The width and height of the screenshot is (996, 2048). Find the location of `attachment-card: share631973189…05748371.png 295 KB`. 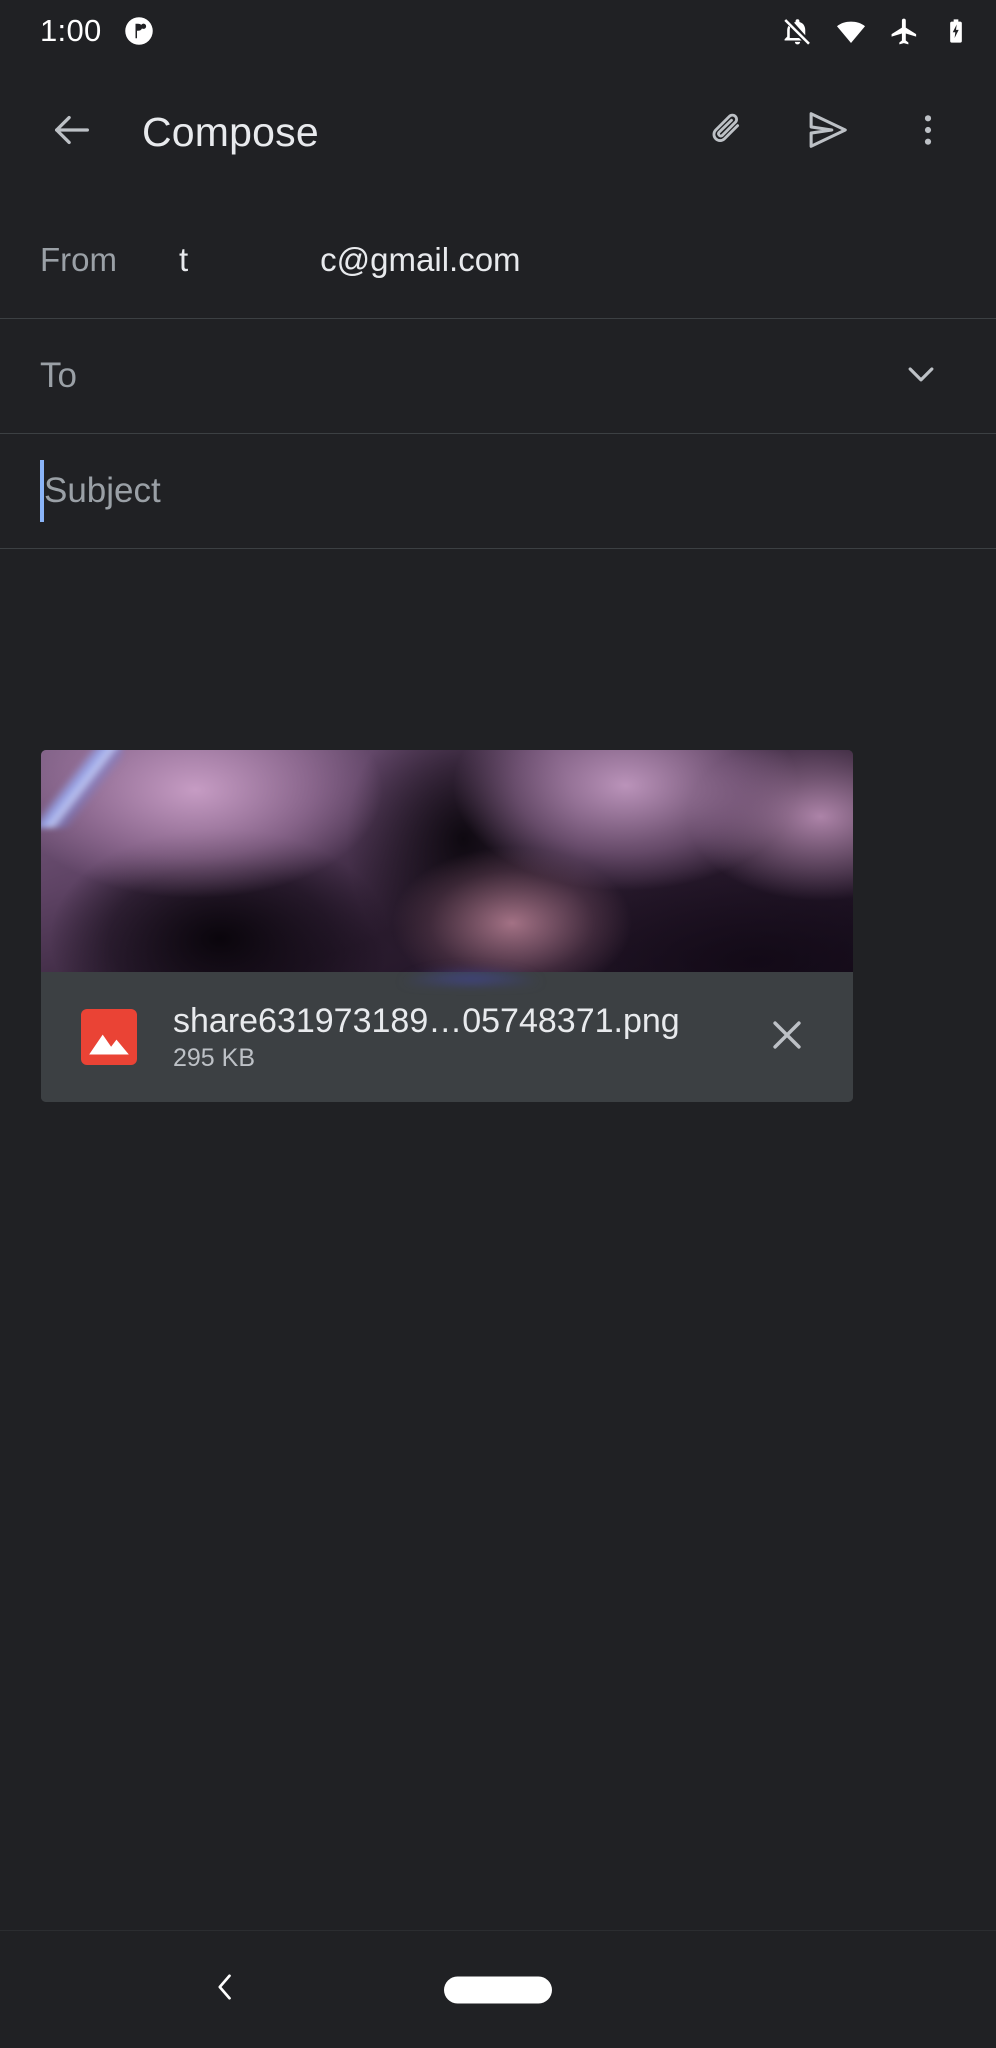

attachment-card: share631973189…05748371.png 295 KB is located at coordinates (447, 926).